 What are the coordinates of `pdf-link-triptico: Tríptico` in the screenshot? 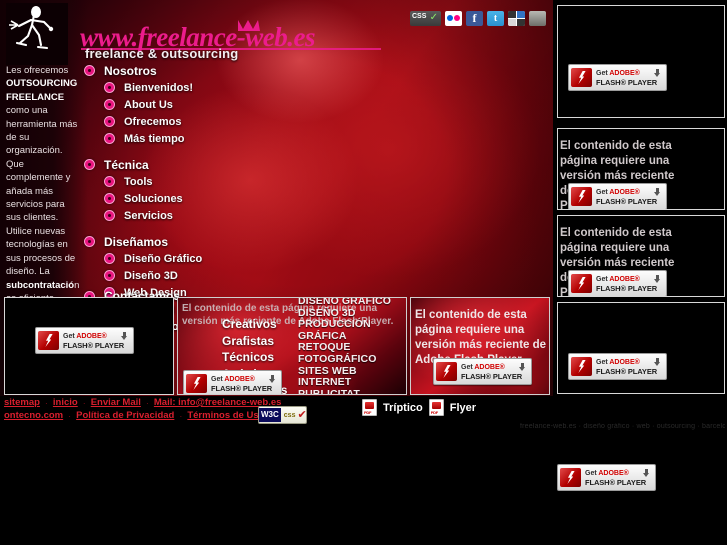 It's located at (403, 408).